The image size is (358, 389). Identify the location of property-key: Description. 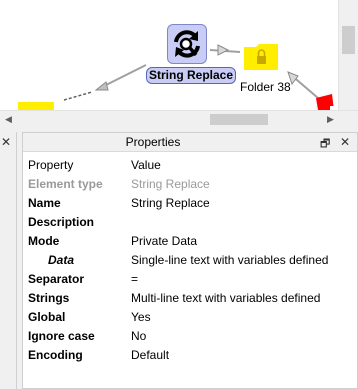
(61, 222).